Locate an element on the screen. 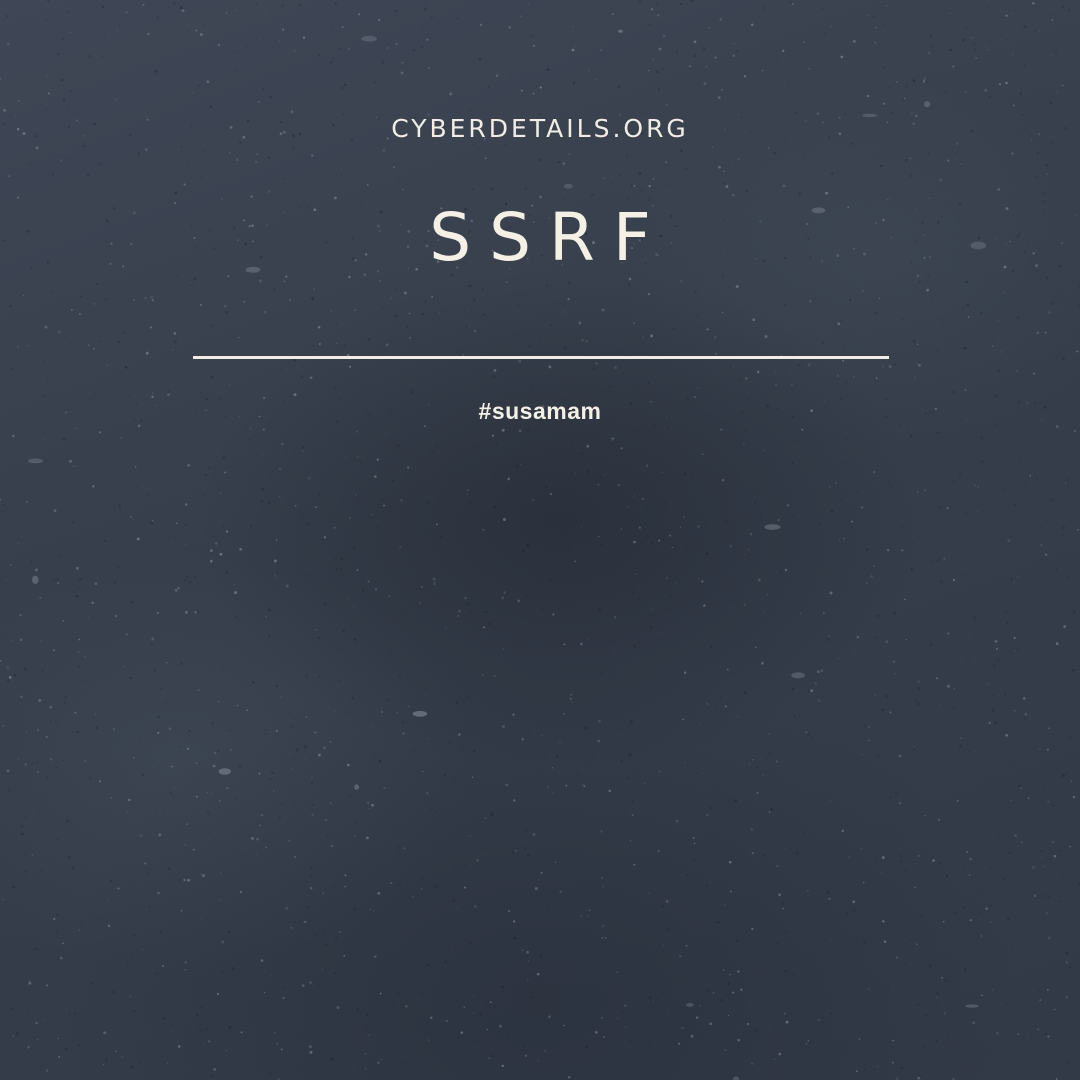 This screenshot has height=1080, width=1080. page-title: SSRF is located at coordinates (549, 237).